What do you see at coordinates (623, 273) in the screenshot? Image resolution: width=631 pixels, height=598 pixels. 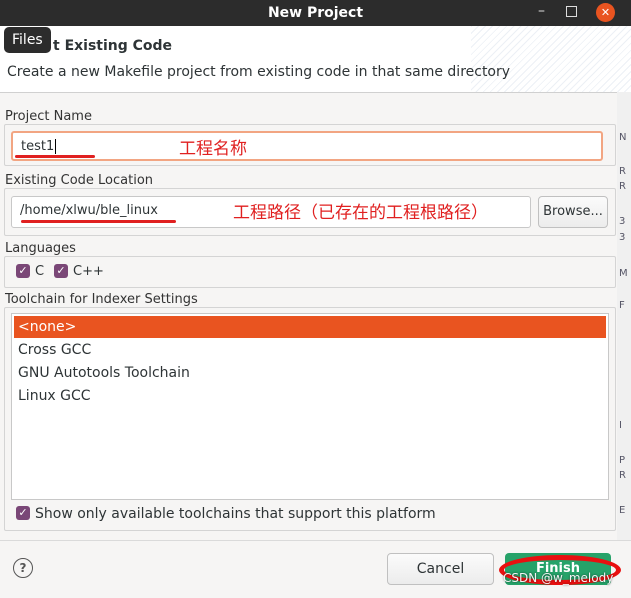 I see `strip-text: M` at bounding box center [623, 273].